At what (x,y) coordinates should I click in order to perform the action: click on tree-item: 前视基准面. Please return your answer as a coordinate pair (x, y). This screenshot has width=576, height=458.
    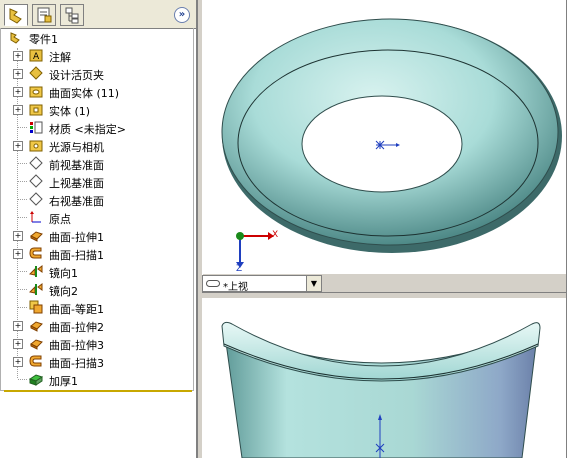
    Looking at the image, I should click on (96, 163).